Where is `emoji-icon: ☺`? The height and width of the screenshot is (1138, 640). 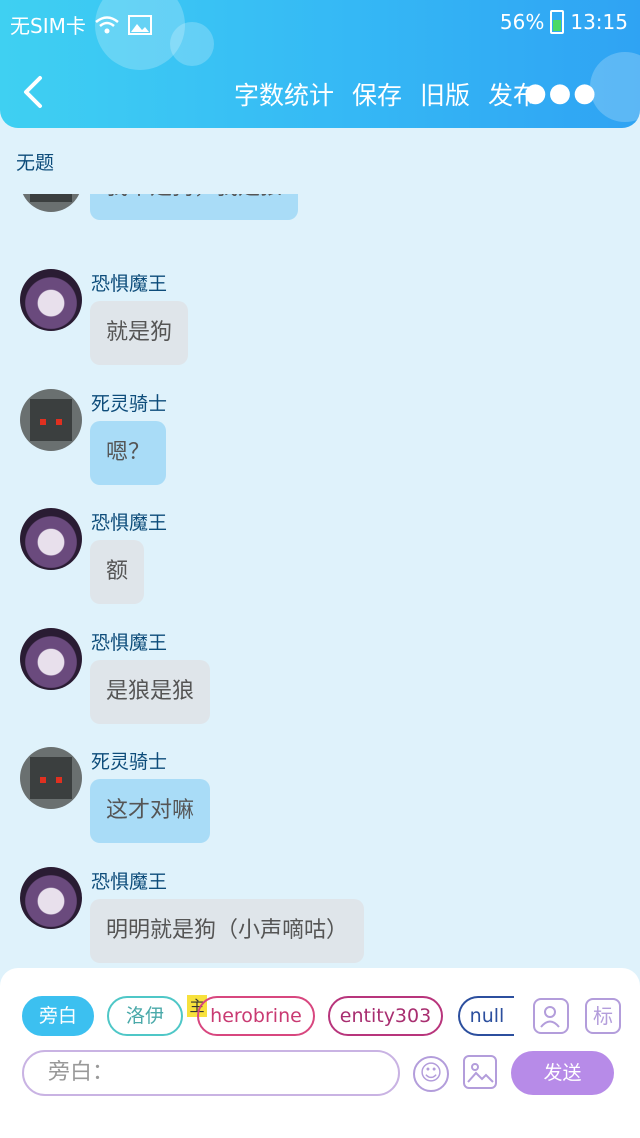 emoji-icon: ☺ is located at coordinates (431, 1074).